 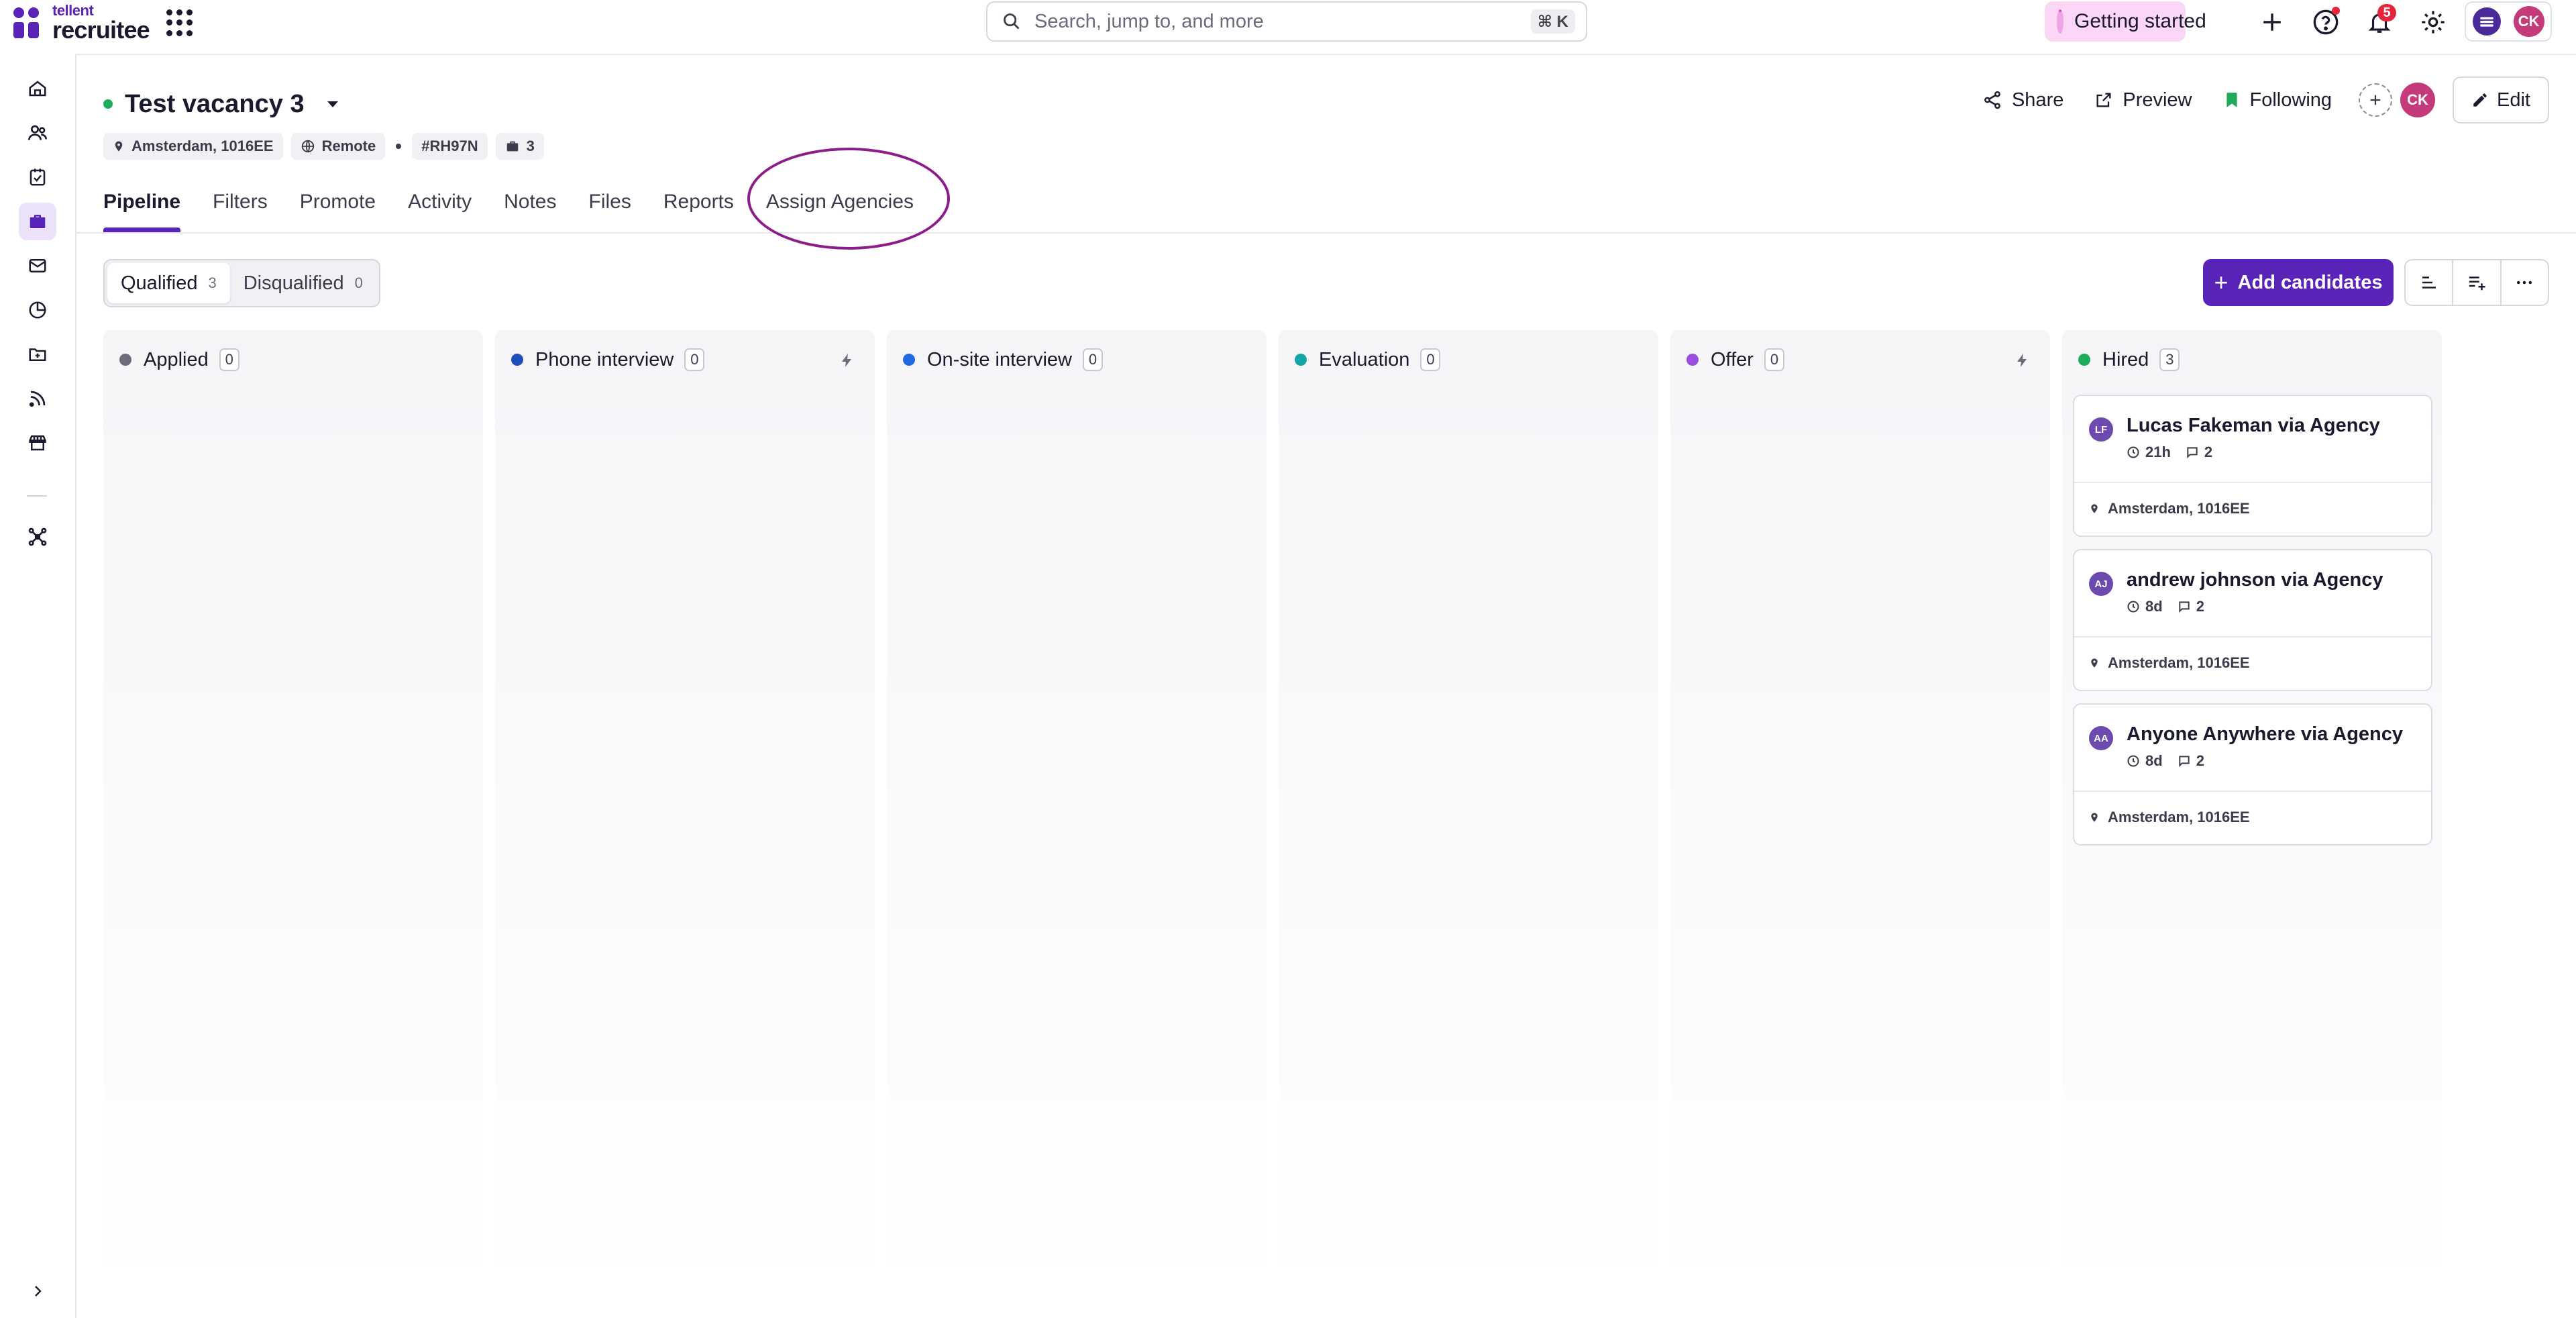 What do you see at coordinates (2125, 21) in the screenshot?
I see `getting-started-button: Getting started` at bounding box center [2125, 21].